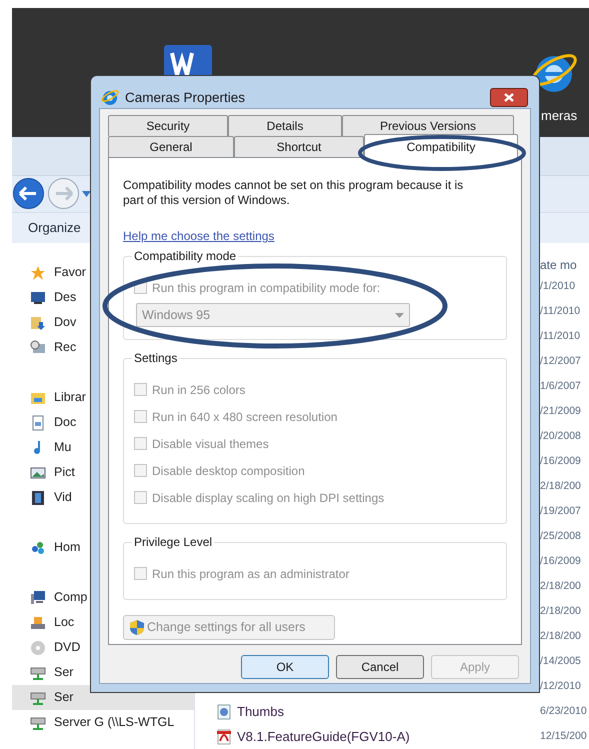 This screenshot has height=749, width=589. Describe the element at coordinates (293, 193) in the screenshot. I see `info-message: Compatibility modes cannot be set on this program because it is part of this version of Windows.` at that location.